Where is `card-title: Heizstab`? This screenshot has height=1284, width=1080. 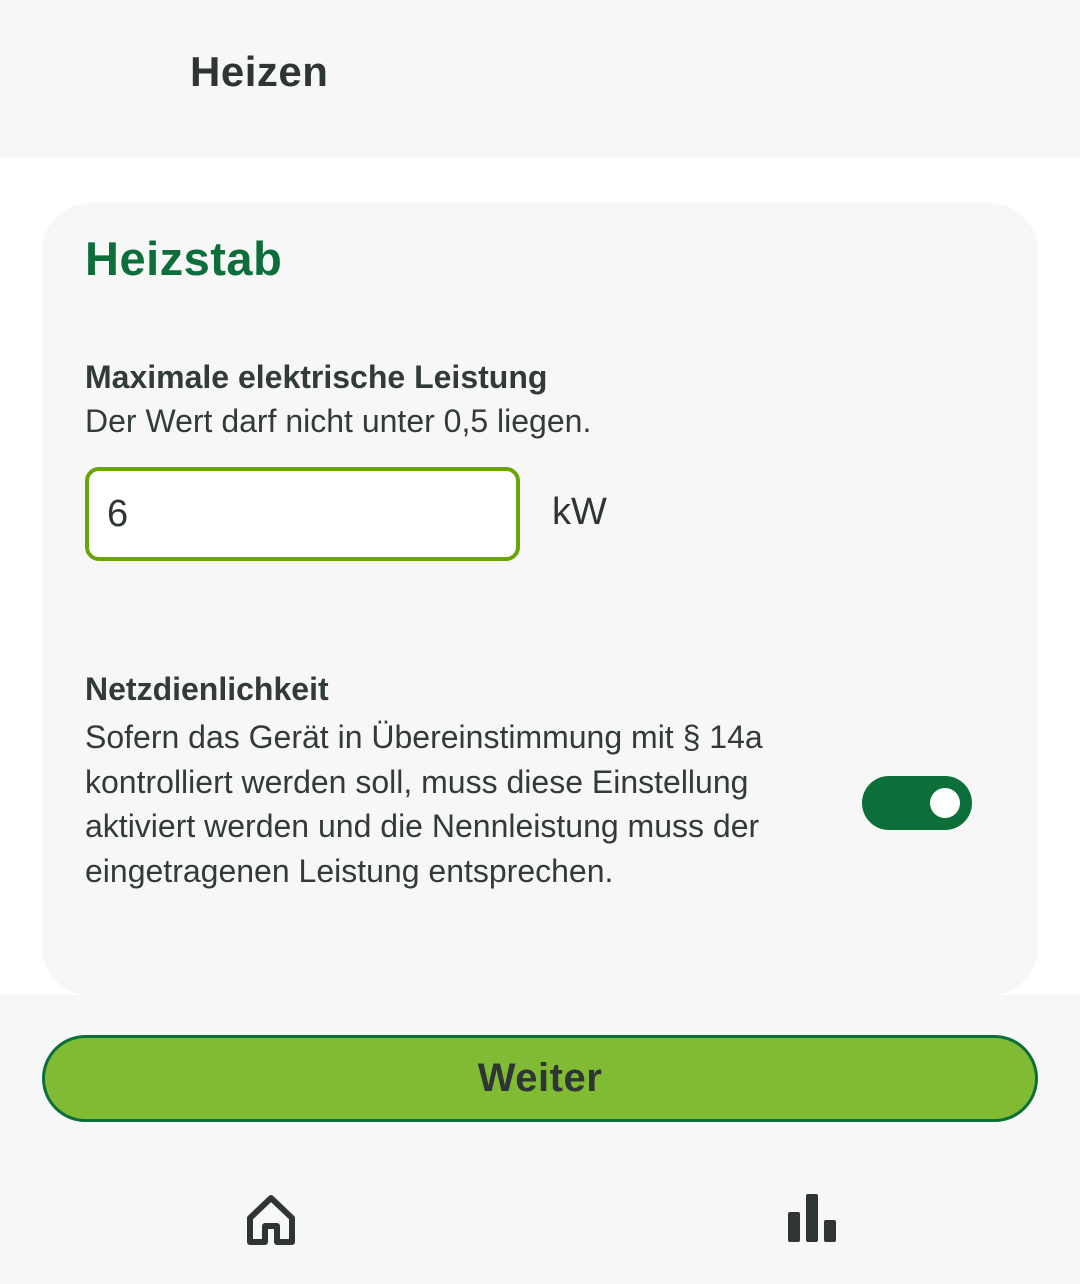 card-title: Heizstab is located at coordinates (184, 258).